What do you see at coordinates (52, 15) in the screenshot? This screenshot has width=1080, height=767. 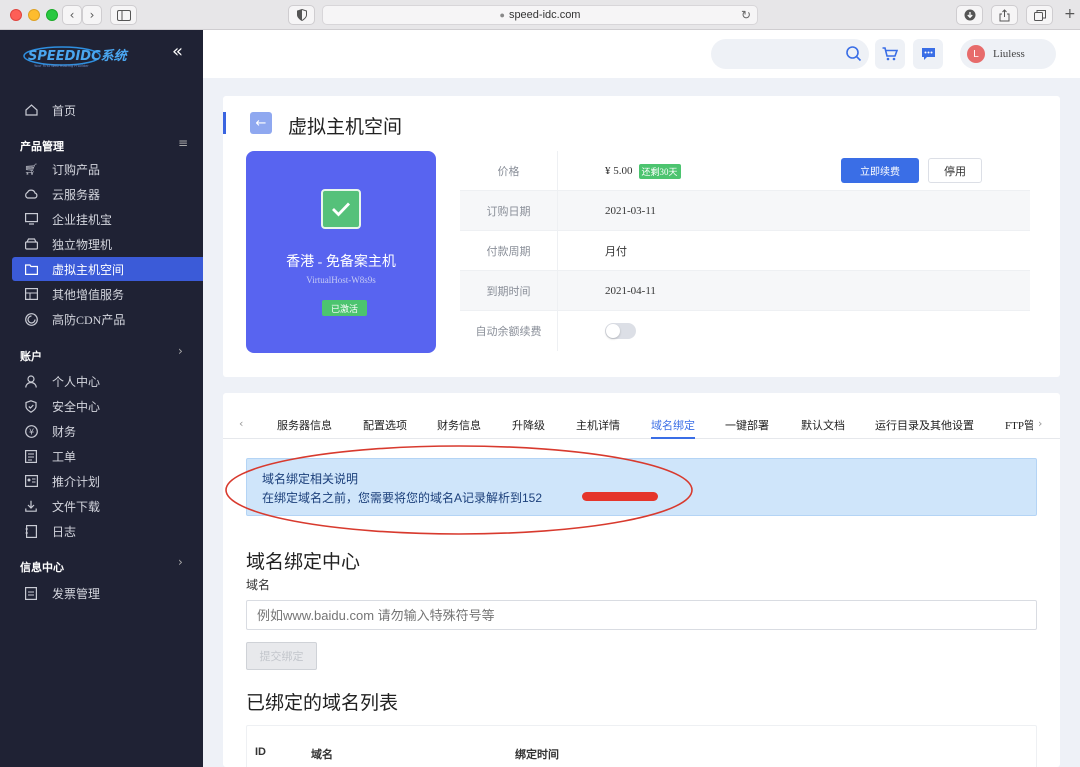 I see `zoom-window-button` at bounding box center [52, 15].